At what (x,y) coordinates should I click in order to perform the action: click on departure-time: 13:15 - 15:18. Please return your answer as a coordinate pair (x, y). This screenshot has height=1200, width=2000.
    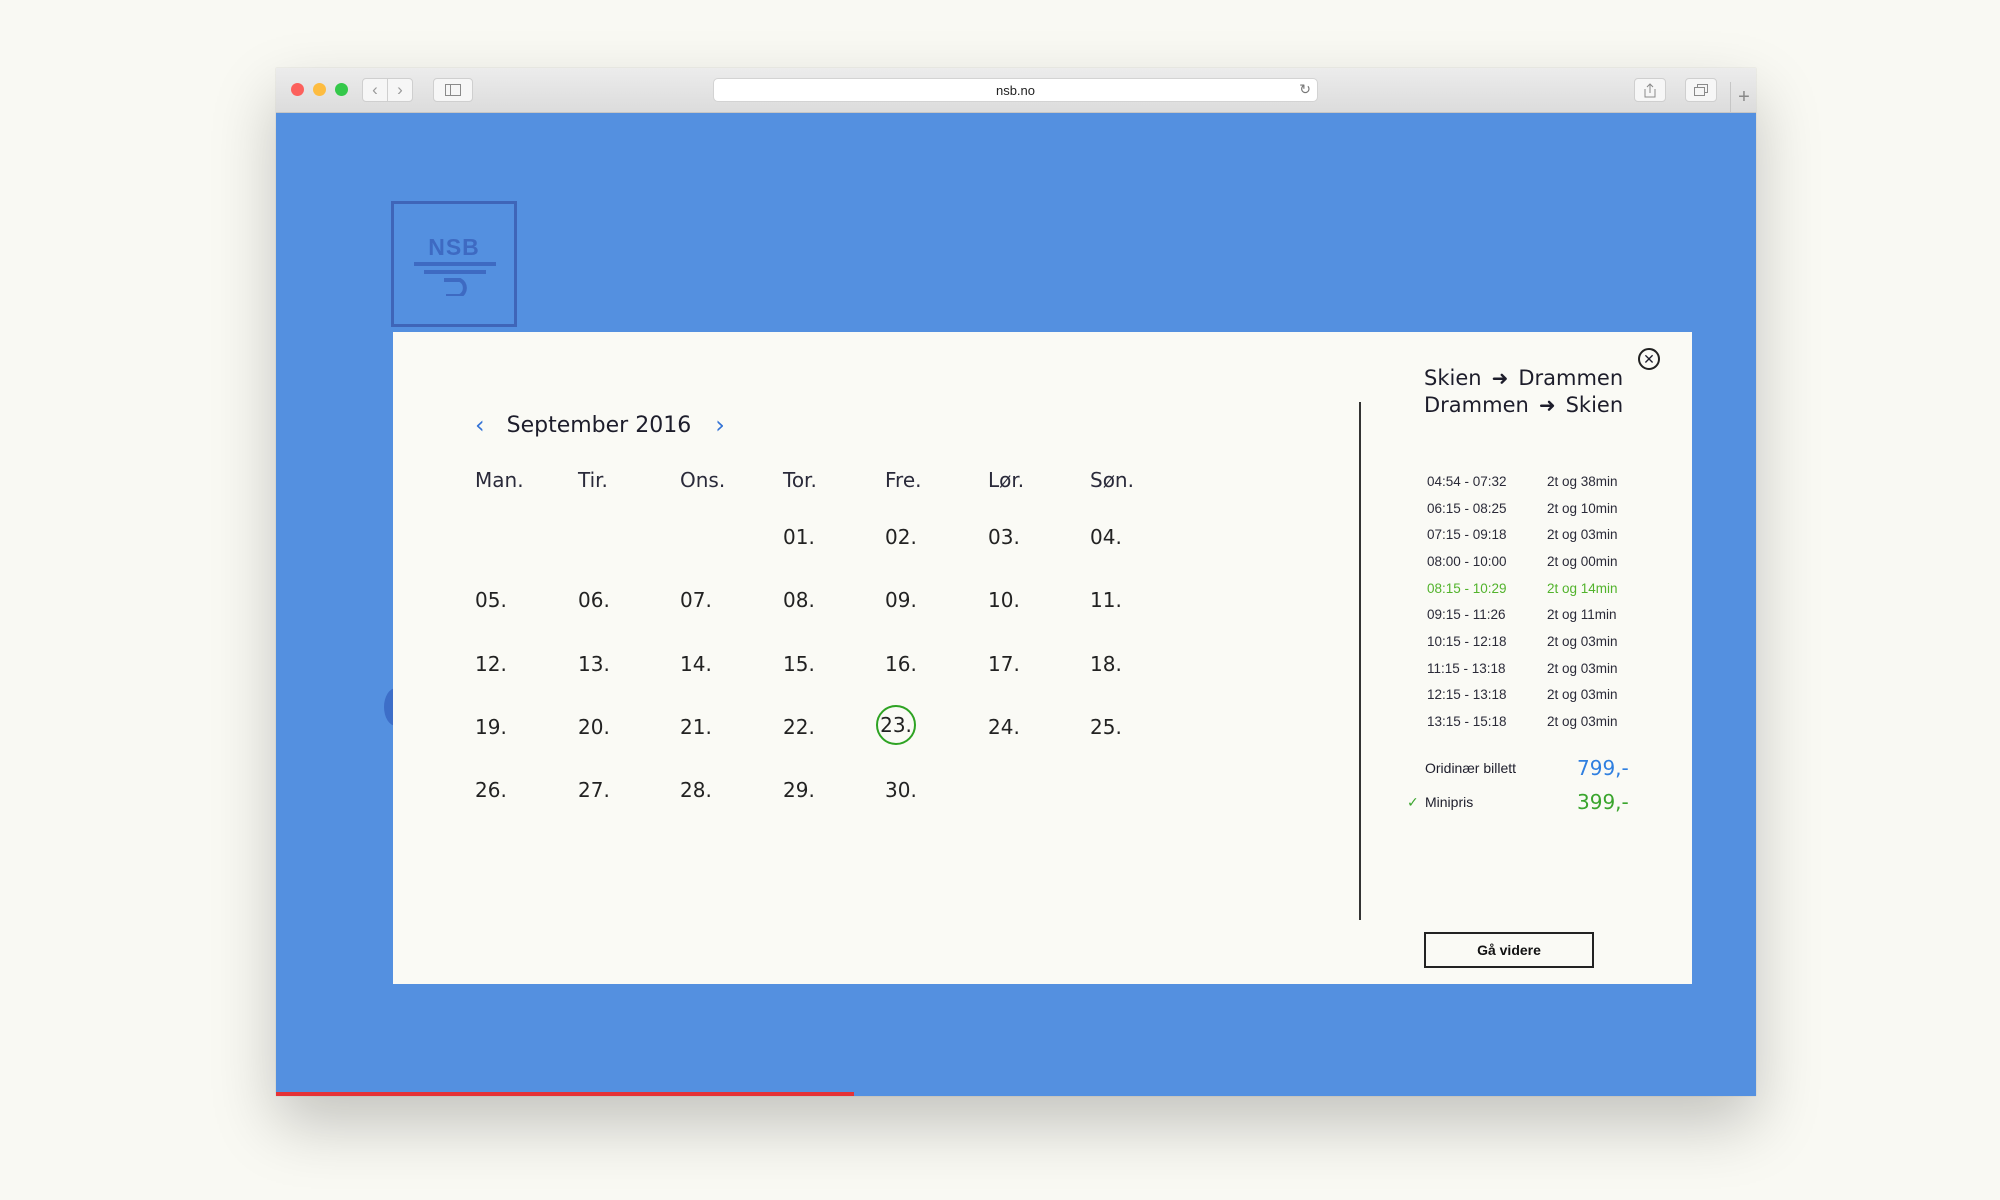
    Looking at the image, I should click on (1467, 722).